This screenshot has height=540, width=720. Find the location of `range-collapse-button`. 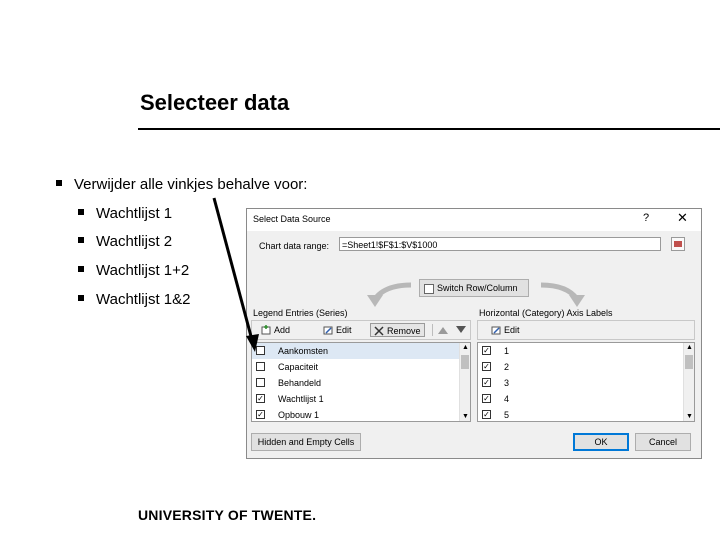

range-collapse-button is located at coordinates (678, 244).